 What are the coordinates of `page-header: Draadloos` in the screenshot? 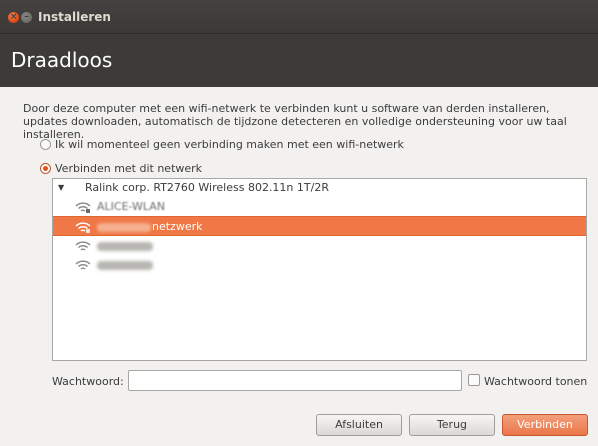 It's located at (299, 60).